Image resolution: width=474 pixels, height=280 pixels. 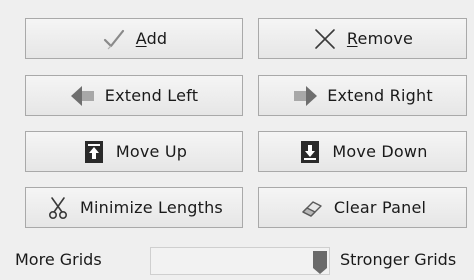 I want to click on move-down-button: Move Down, so click(x=362, y=151).